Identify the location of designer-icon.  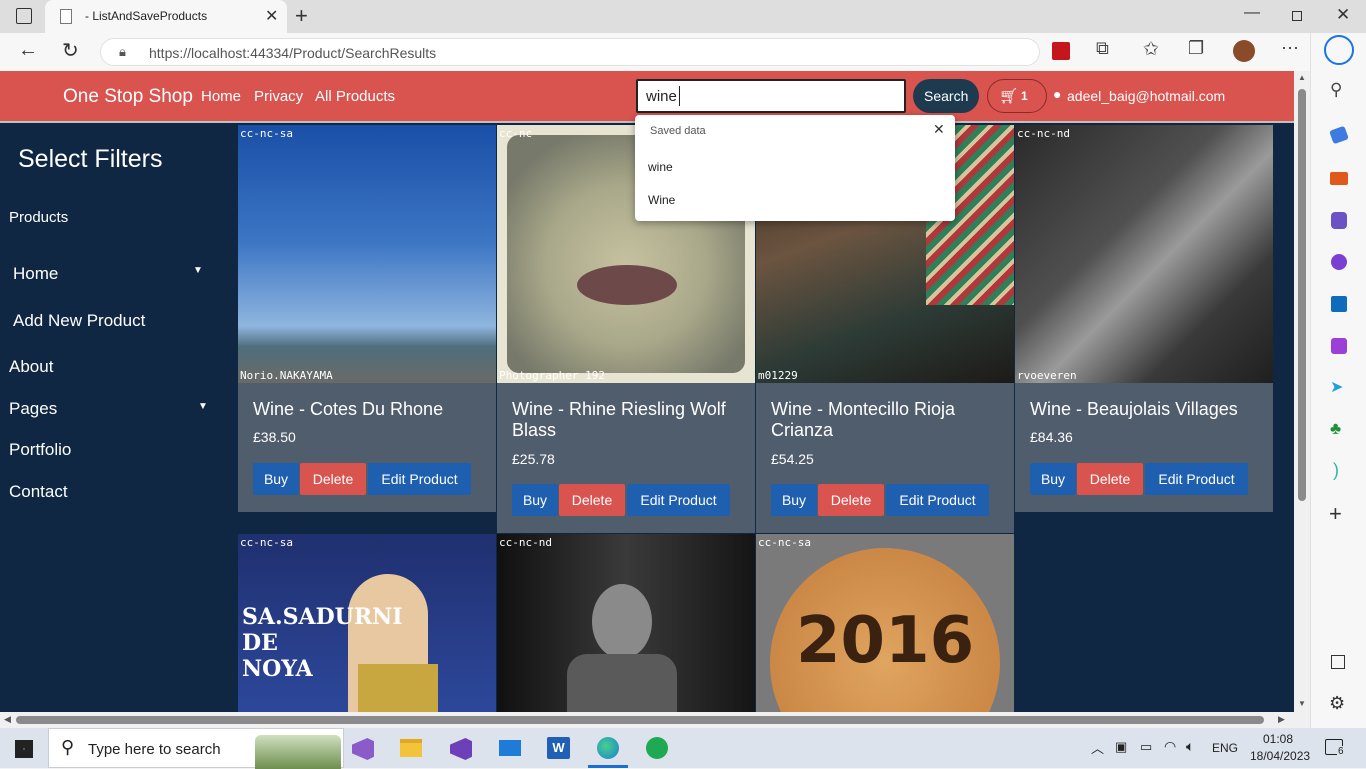
(1339, 346).